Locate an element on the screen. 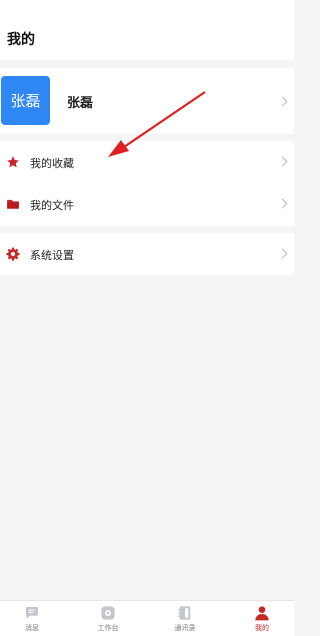 The width and height of the screenshot is (320, 636). avatar: 张磊 is located at coordinates (25, 100).